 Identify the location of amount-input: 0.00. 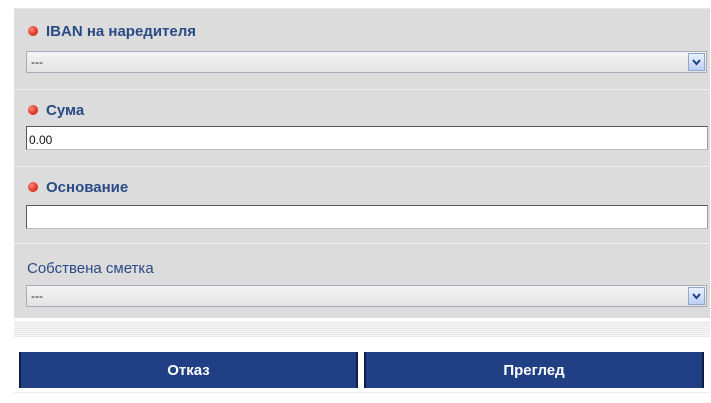
(367, 138).